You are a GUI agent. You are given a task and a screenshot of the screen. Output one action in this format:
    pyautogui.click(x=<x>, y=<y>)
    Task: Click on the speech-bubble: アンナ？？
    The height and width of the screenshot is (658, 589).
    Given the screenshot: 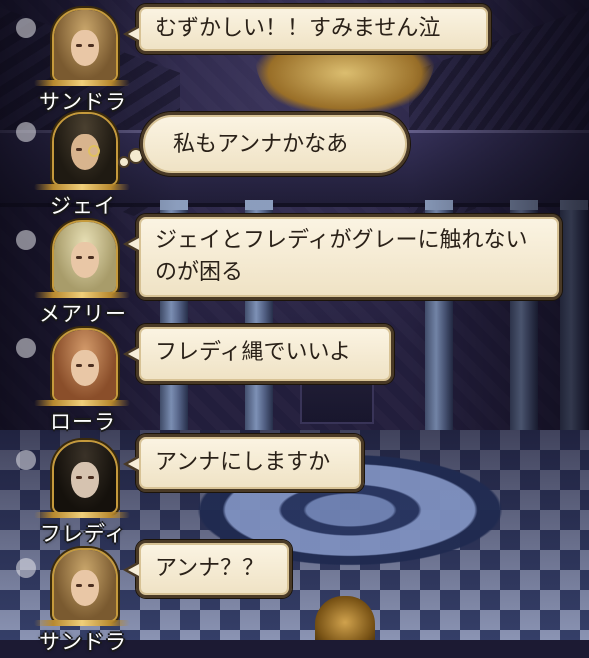 What is the action you would take?
    pyautogui.click(x=207, y=569)
    